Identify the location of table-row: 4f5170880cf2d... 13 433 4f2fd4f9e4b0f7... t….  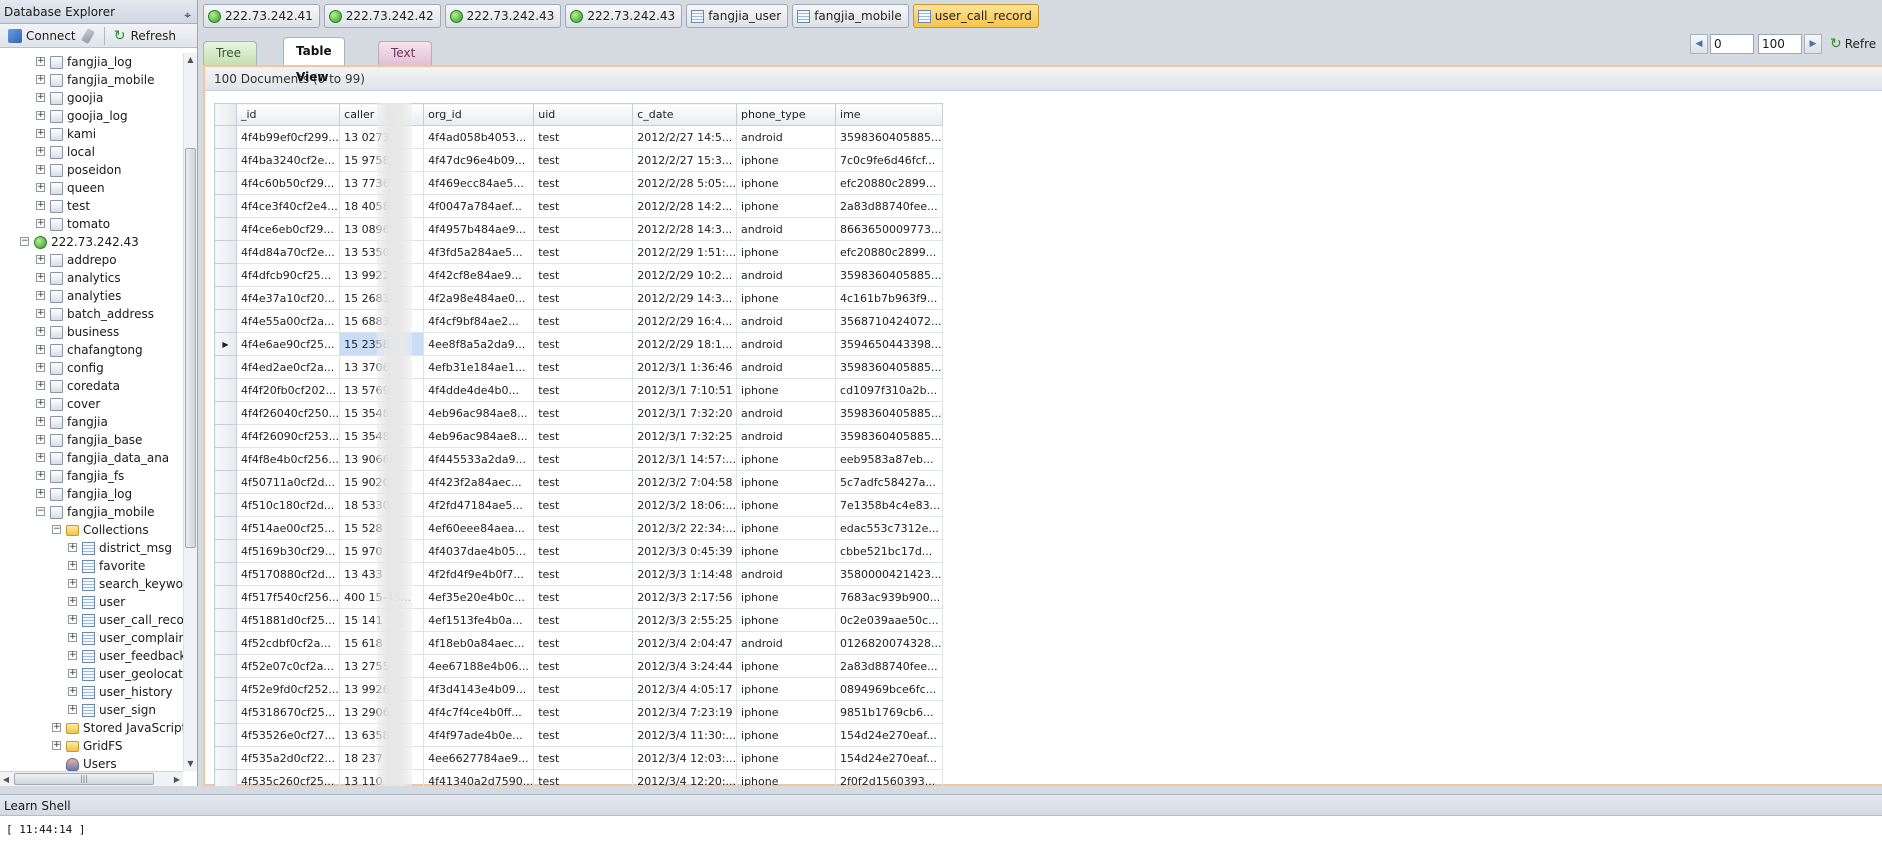
(578, 574).